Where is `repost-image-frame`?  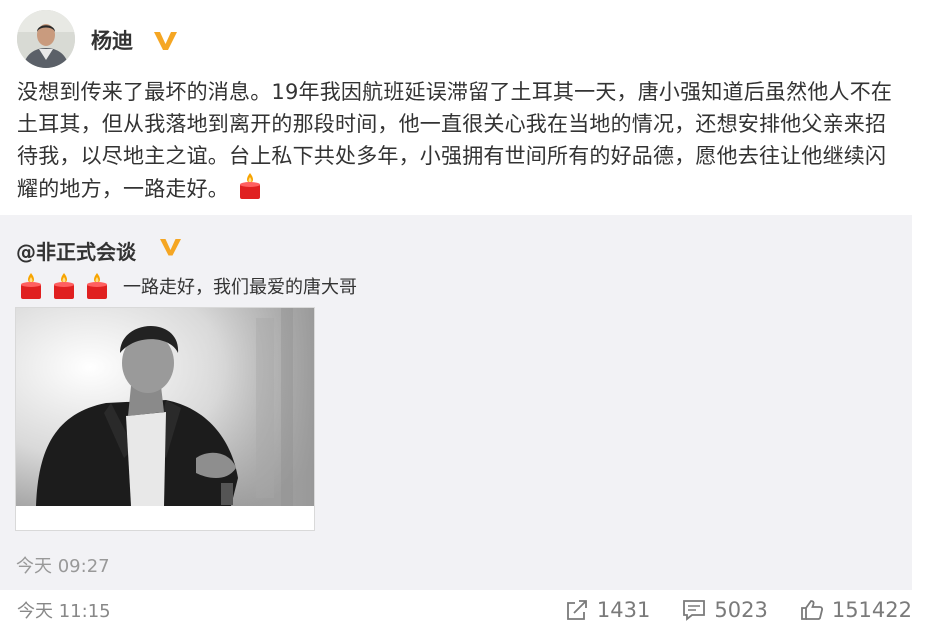
repost-image-frame is located at coordinates (165, 419).